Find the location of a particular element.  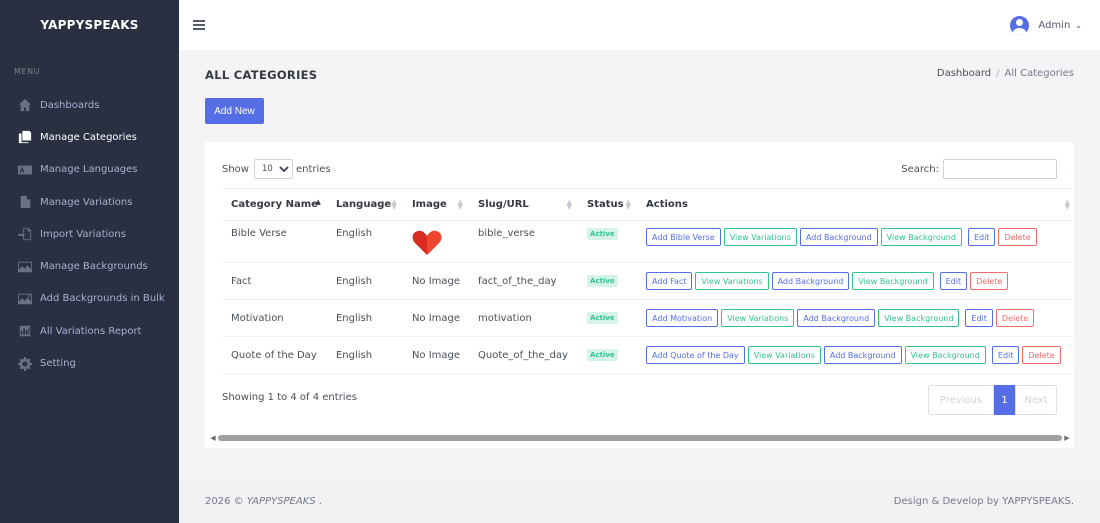

page-1-button: 1 is located at coordinates (1004, 400).